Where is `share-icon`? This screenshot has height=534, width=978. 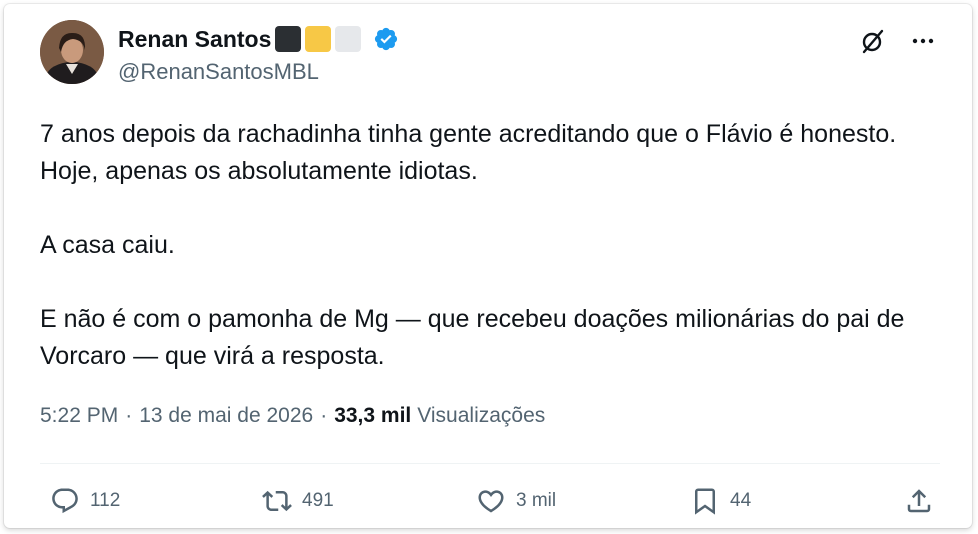 share-icon is located at coordinates (919, 501).